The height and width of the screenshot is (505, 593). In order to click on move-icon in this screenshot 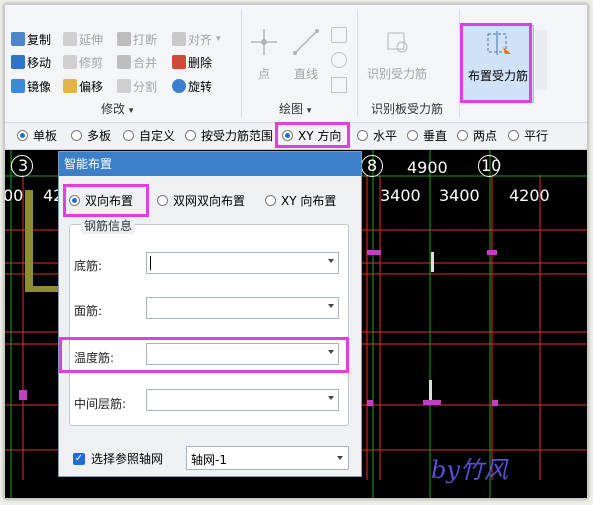, I will do `click(18, 62)`.